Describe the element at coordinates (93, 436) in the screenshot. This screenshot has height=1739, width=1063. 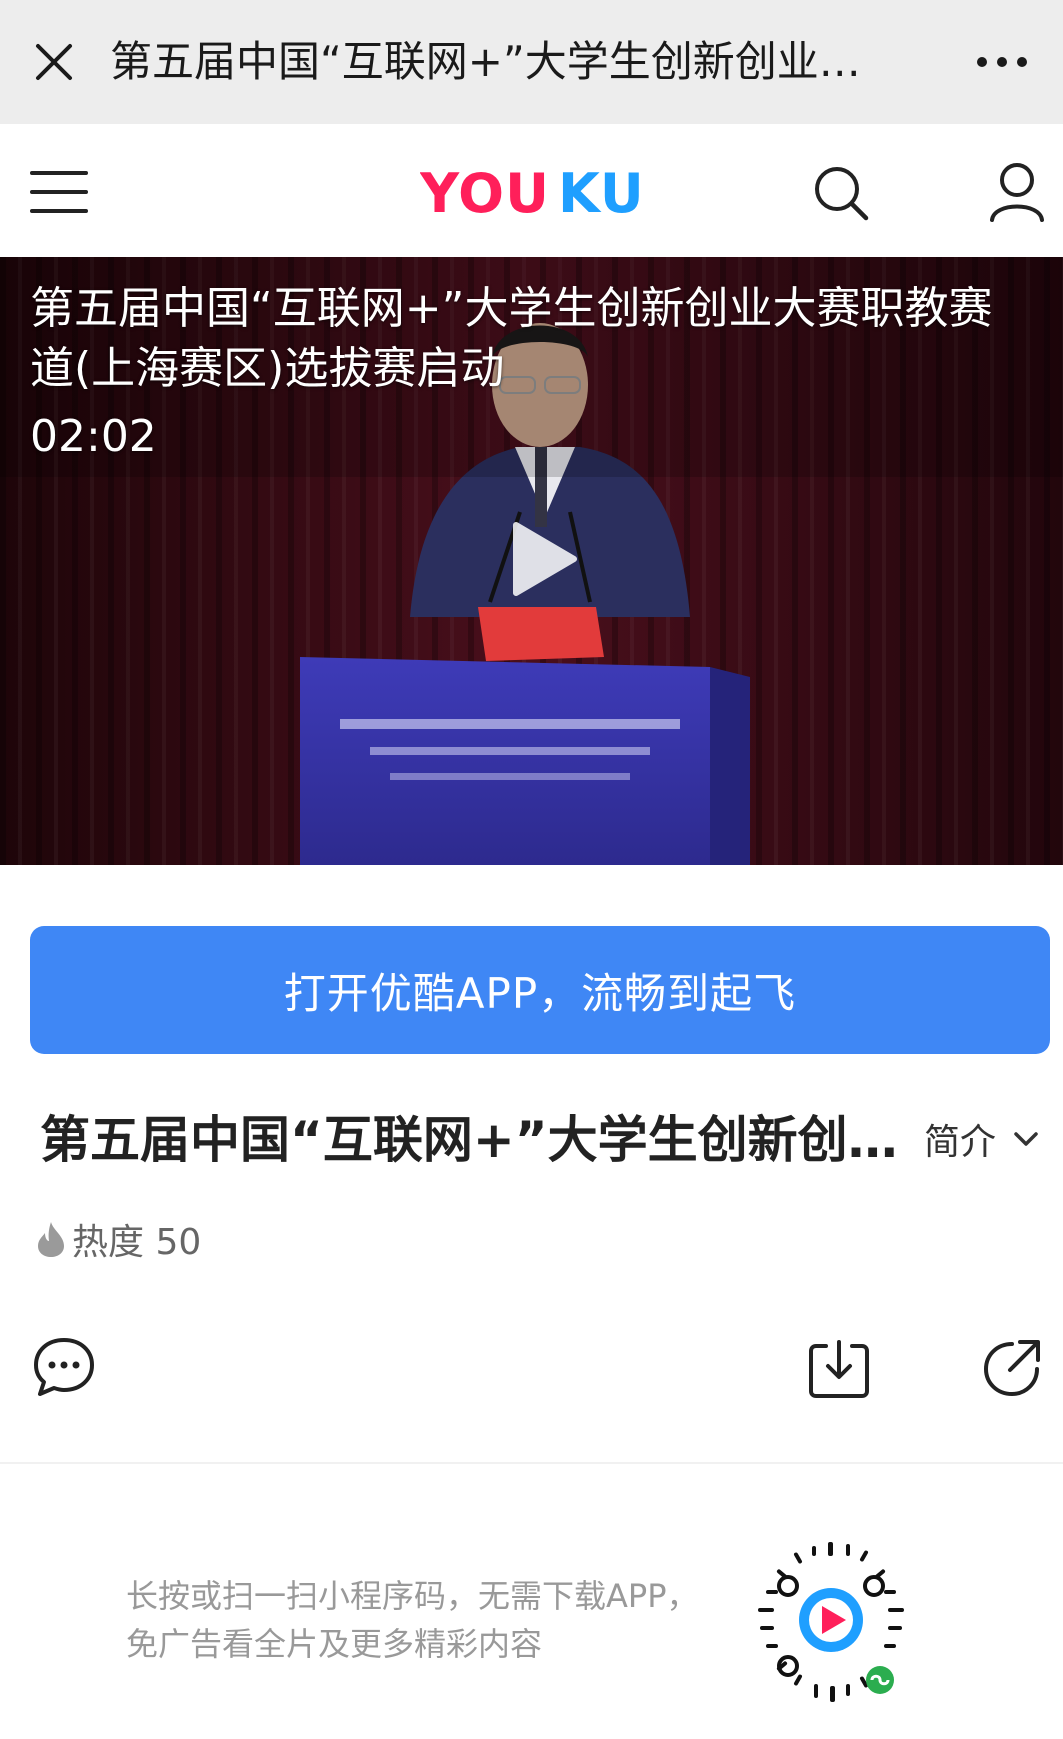
I see `video-duration: 02:02` at that location.